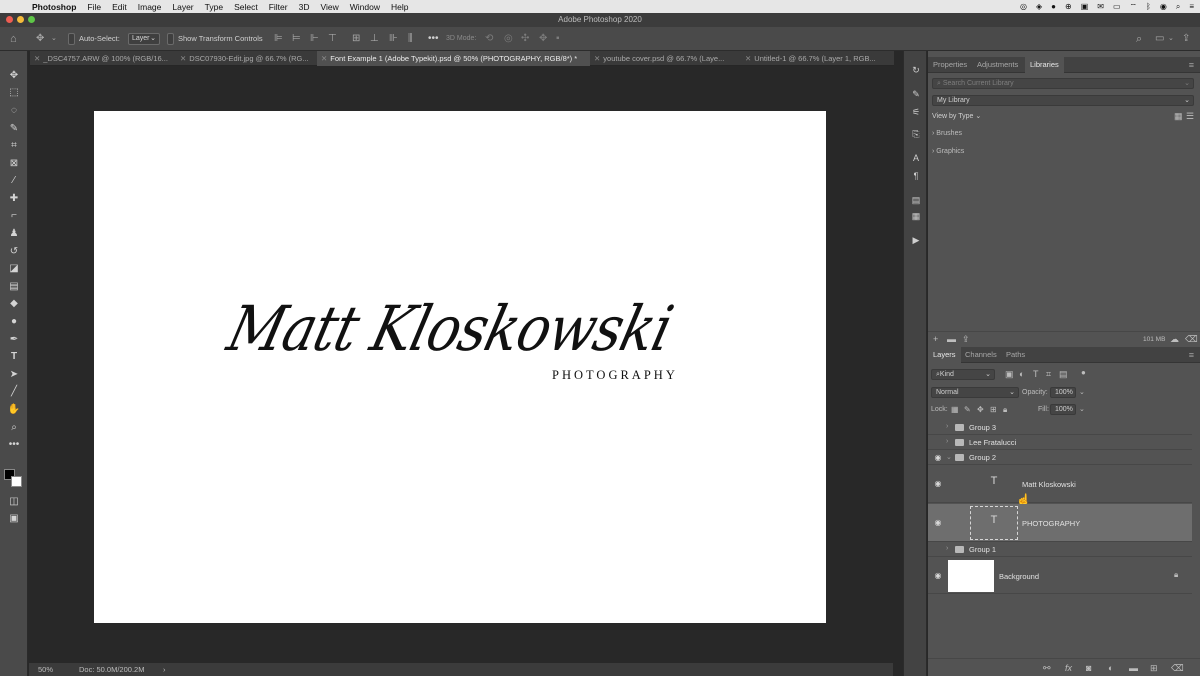 This screenshot has height=676, width=1200. I want to click on edit-toolbar-icon: •••, so click(14, 445).